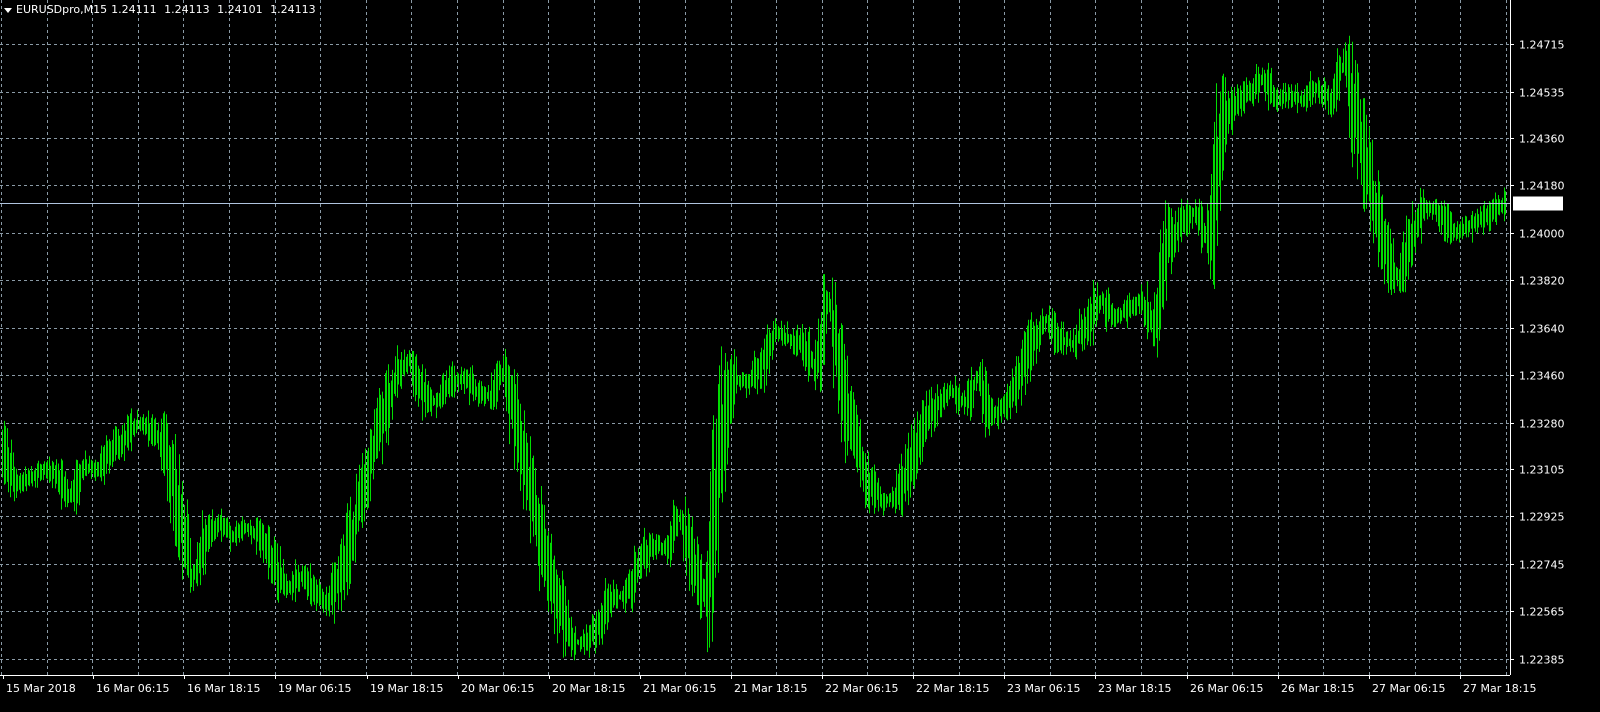  What do you see at coordinates (1134, 688) in the screenshot?
I see `time-tick-label: 23 Mar 18:15` at bounding box center [1134, 688].